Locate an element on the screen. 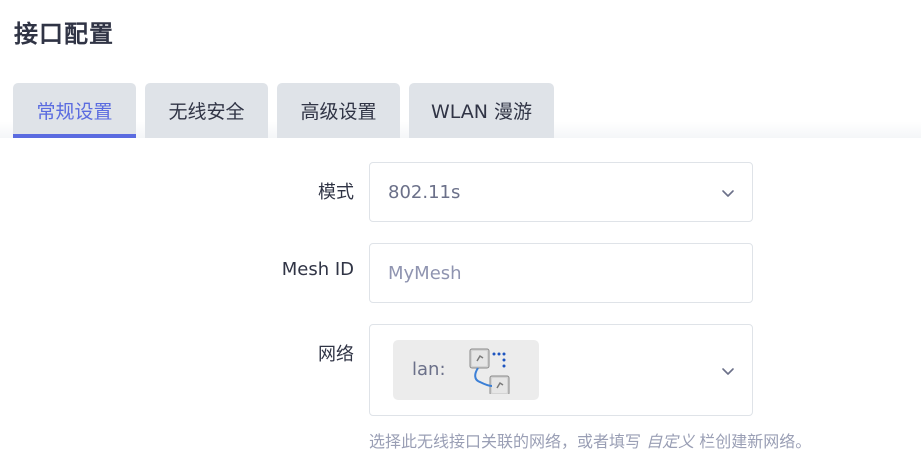  tab-advanced-settings: 高级设置 is located at coordinates (338, 110).